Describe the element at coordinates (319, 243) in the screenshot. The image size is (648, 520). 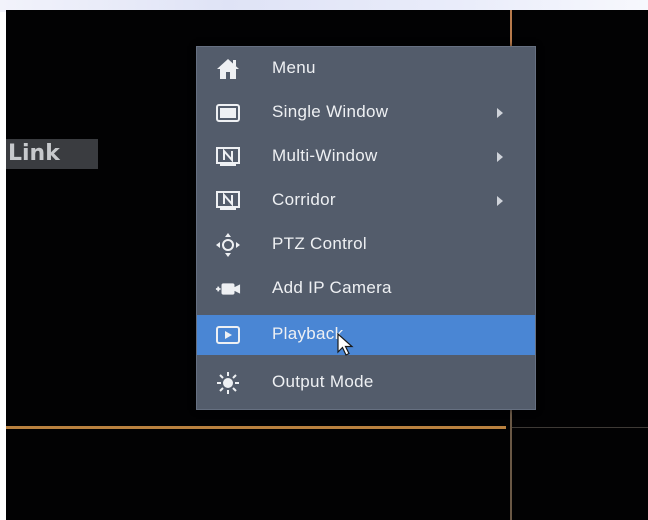
I see `menu-item-label: PTZ Control` at that location.